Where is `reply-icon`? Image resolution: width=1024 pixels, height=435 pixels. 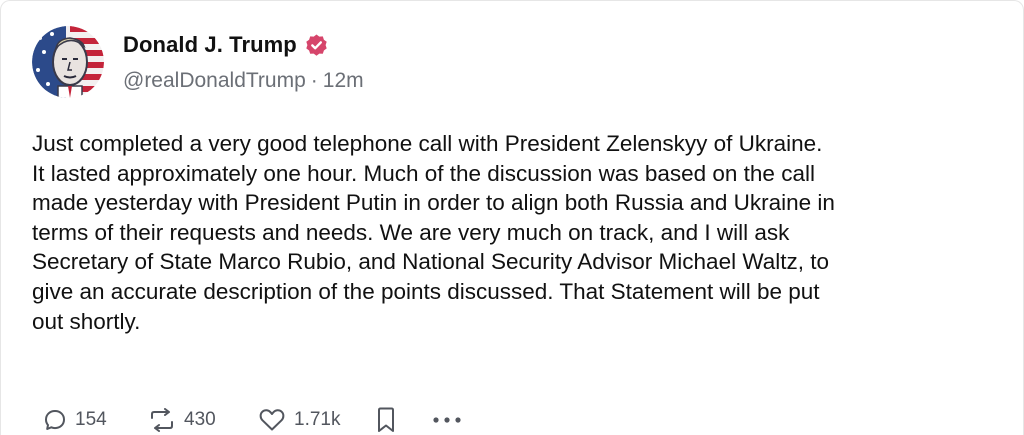 reply-icon is located at coordinates (55, 420).